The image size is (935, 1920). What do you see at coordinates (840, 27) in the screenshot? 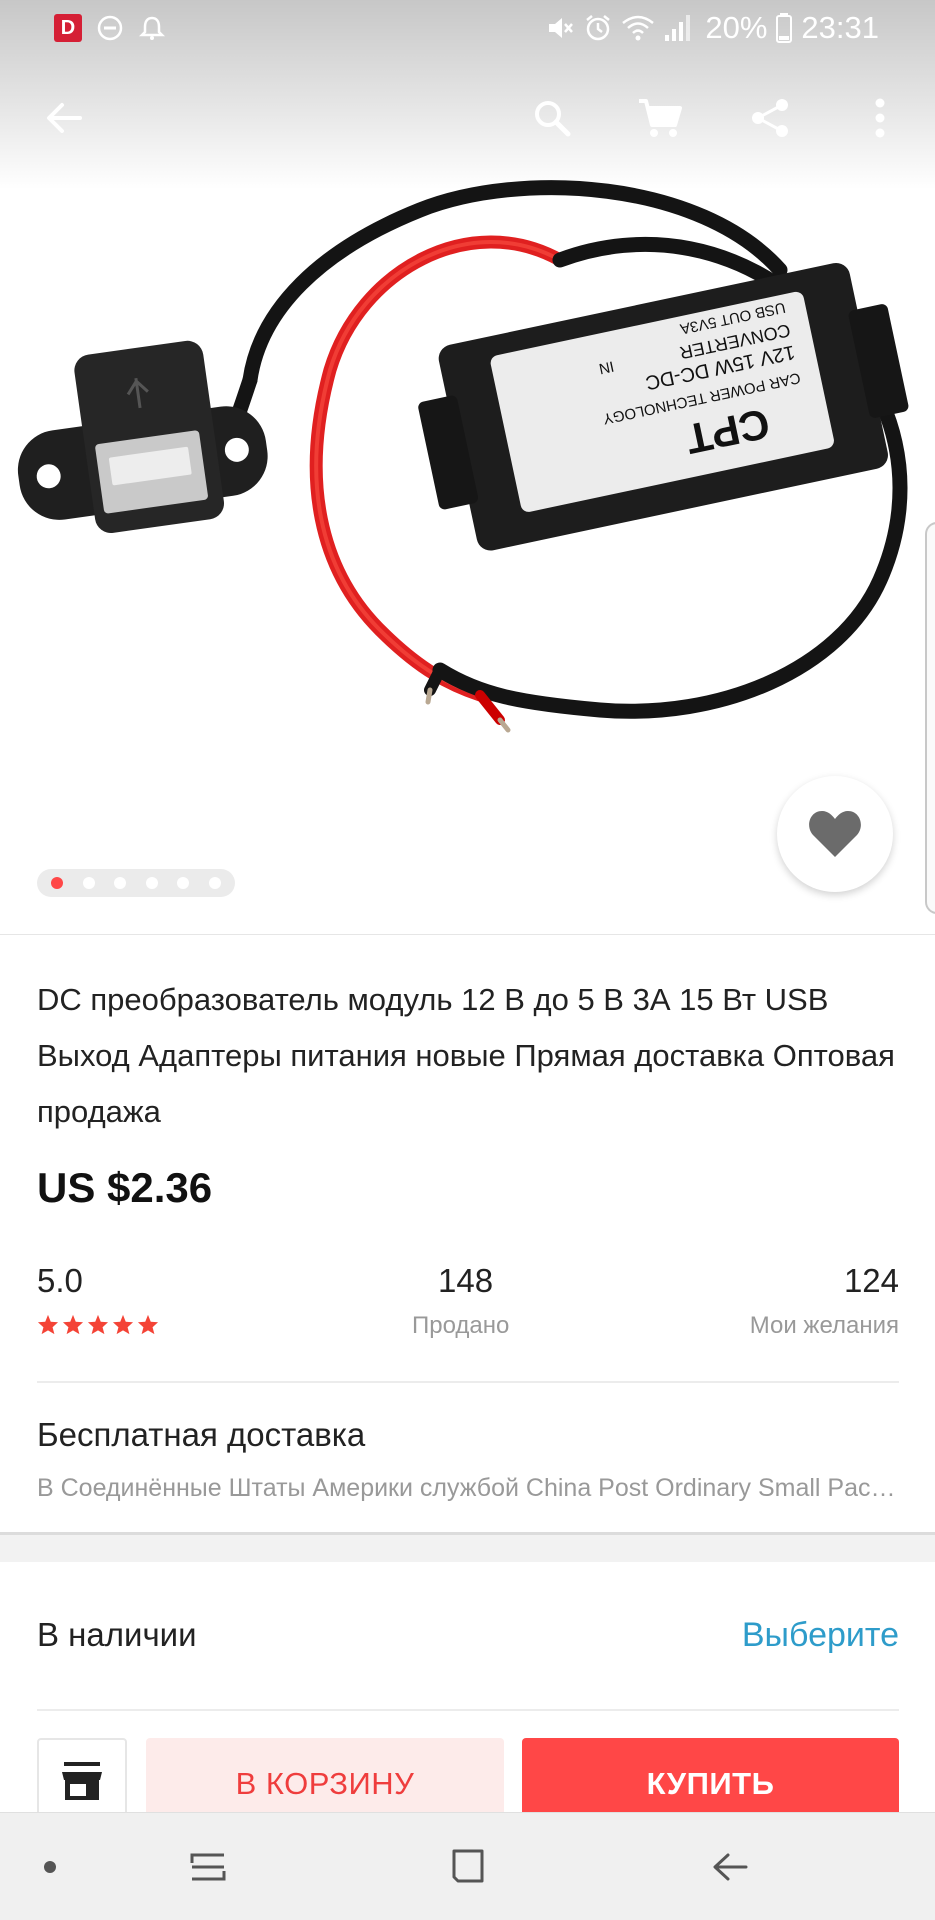
I see `clock: 23:31` at bounding box center [840, 27].